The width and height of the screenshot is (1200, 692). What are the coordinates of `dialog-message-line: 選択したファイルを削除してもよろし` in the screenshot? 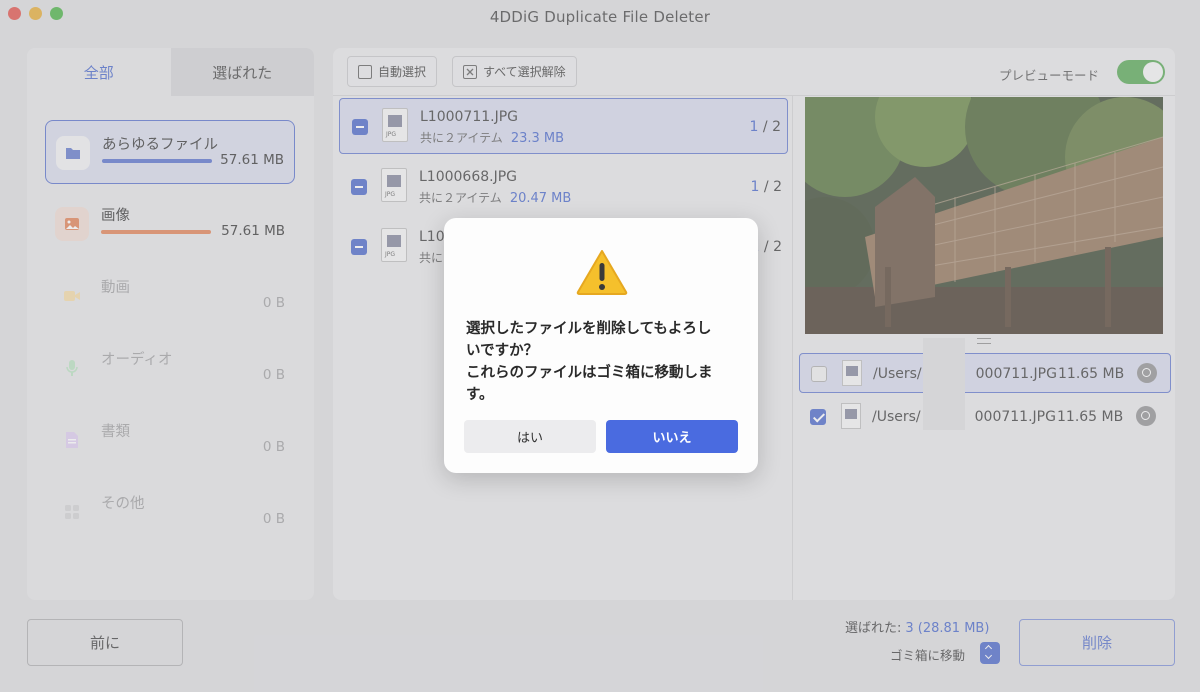 It's located at (589, 329).